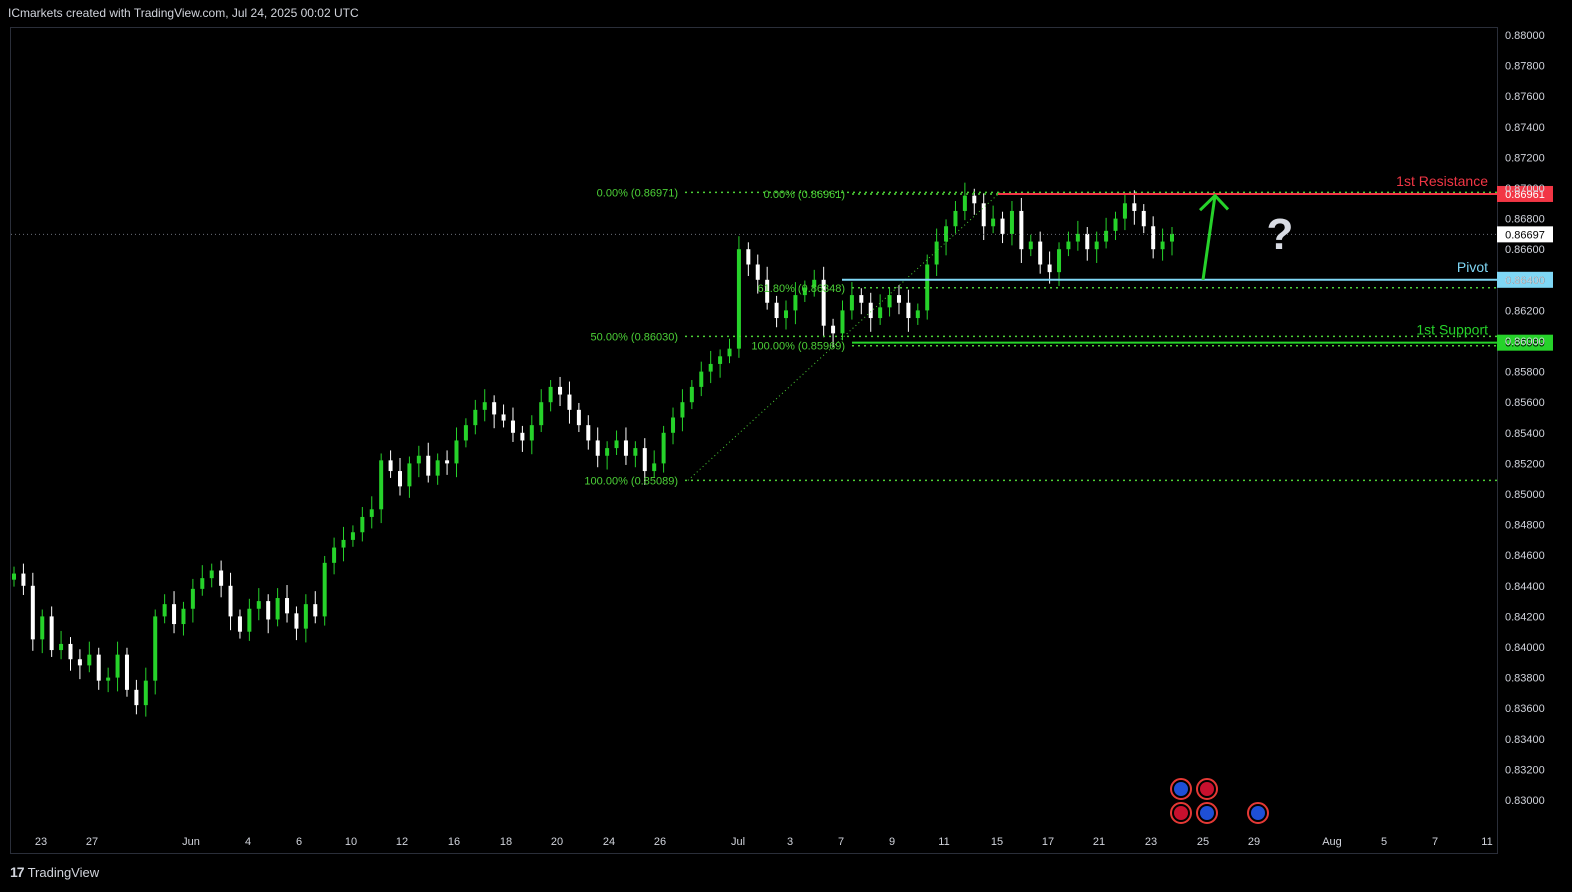  What do you see at coordinates (1099, 842) in the screenshot?
I see `x-tick-label: 21` at bounding box center [1099, 842].